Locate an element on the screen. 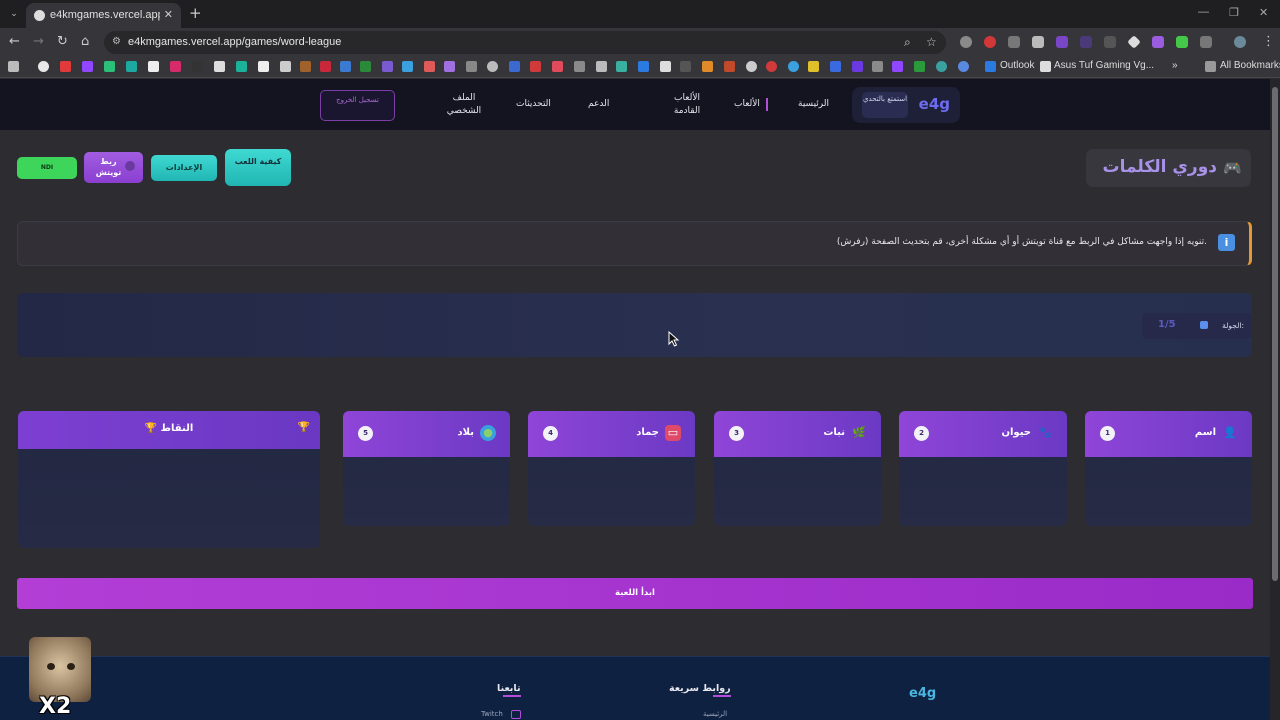  close-icon: ✕ is located at coordinates (168, 14).